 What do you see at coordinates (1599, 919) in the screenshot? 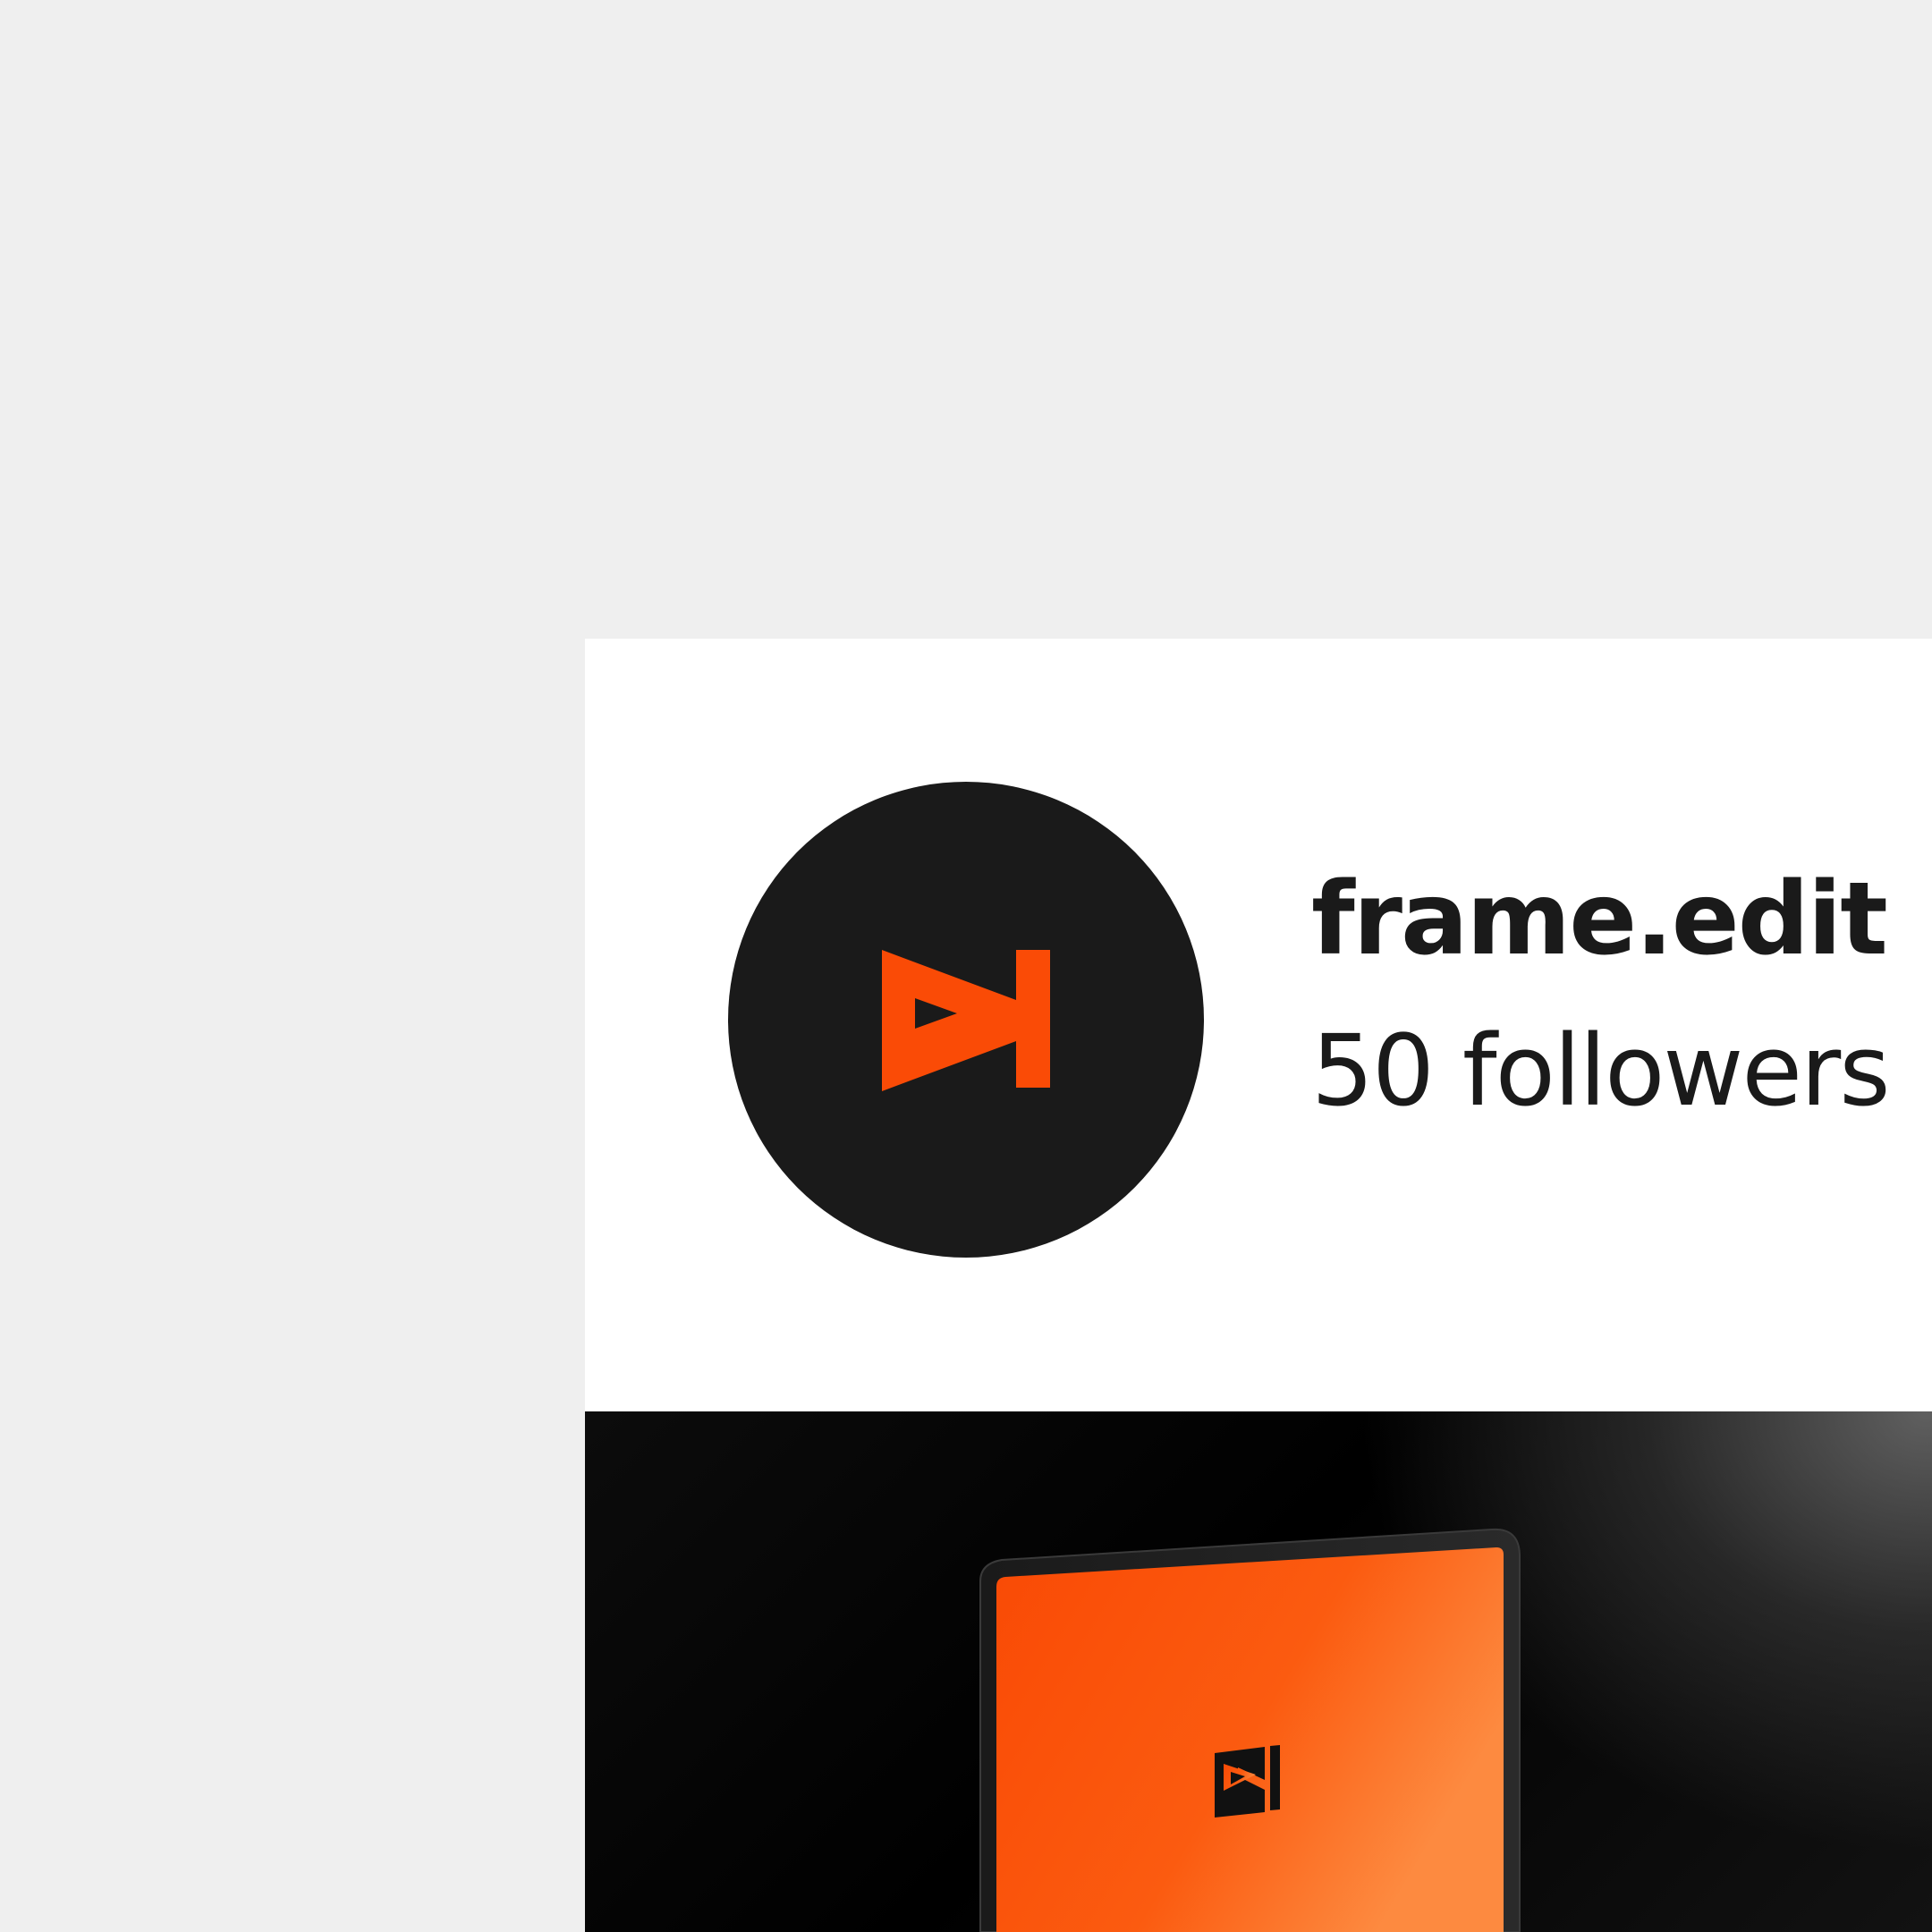
I see `profile-name: frame.edit` at bounding box center [1599, 919].